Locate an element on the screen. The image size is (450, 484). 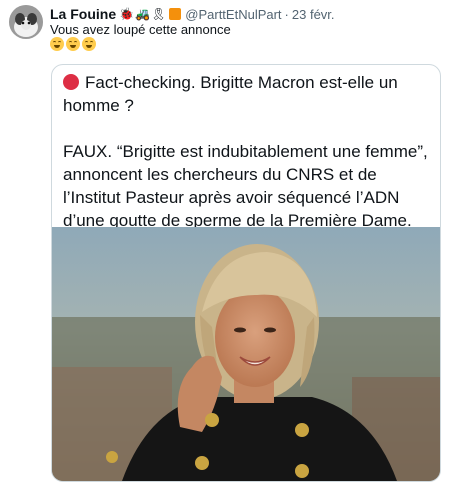
orange-square-icon is located at coordinates (175, 14).